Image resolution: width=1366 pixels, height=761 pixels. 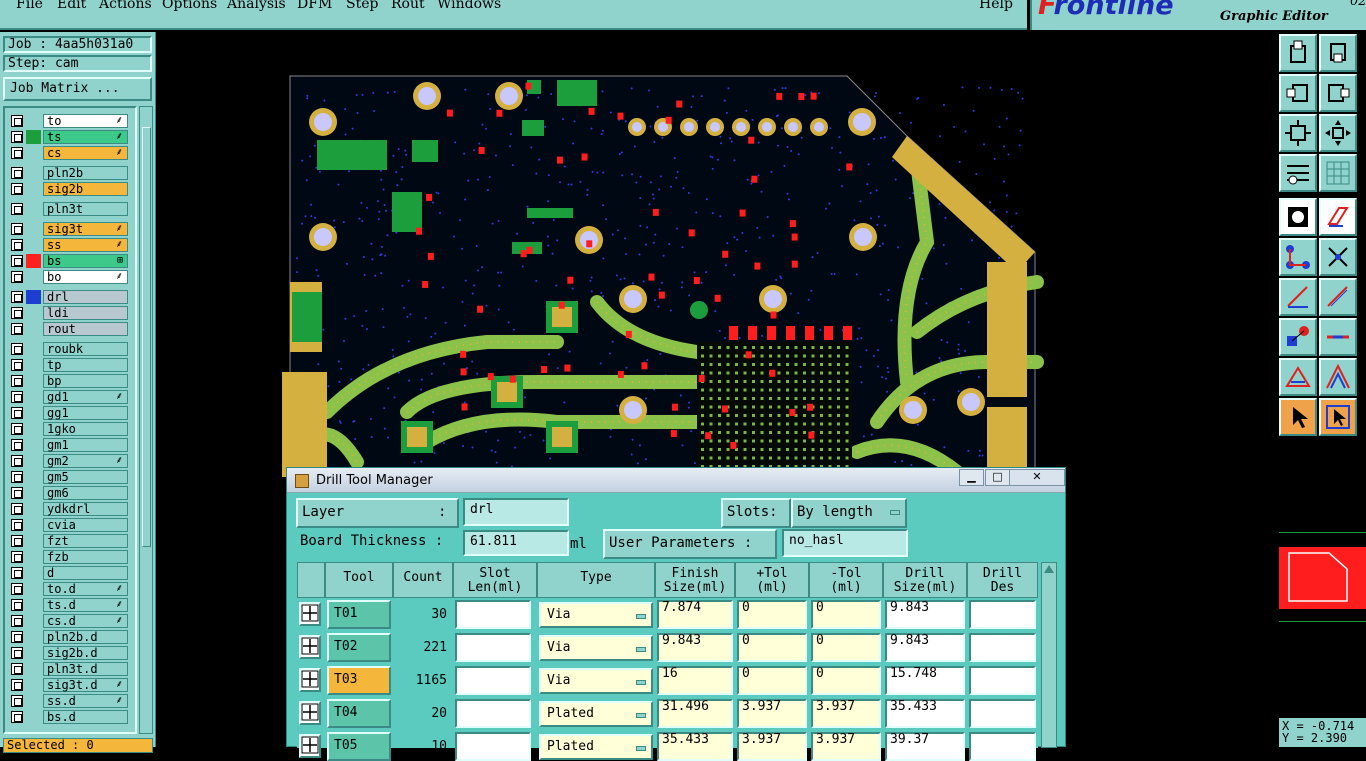 I want to click on grid-icon, so click(x=1338, y=173).